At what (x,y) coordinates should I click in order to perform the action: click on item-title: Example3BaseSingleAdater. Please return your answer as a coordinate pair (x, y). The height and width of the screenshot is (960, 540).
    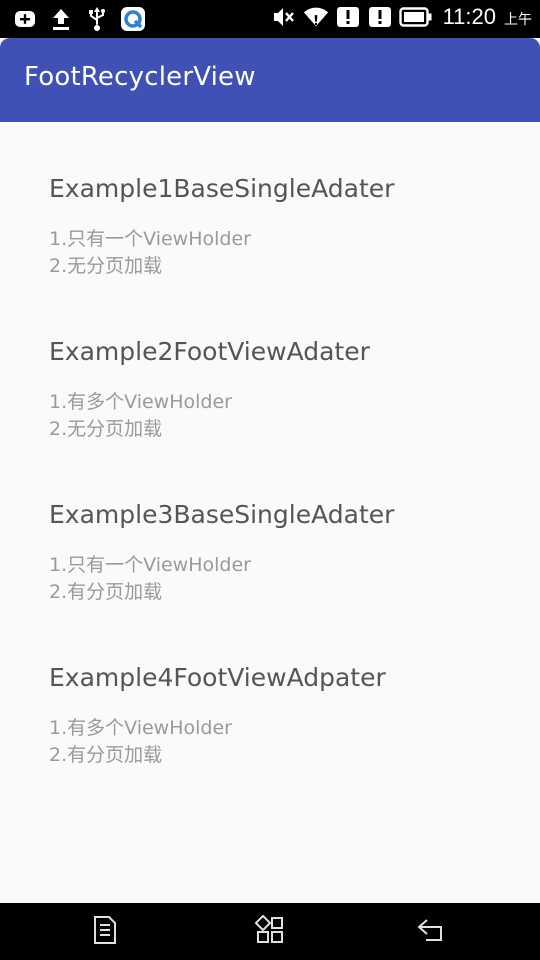
    Looking at the image, I should click on (222, 514).